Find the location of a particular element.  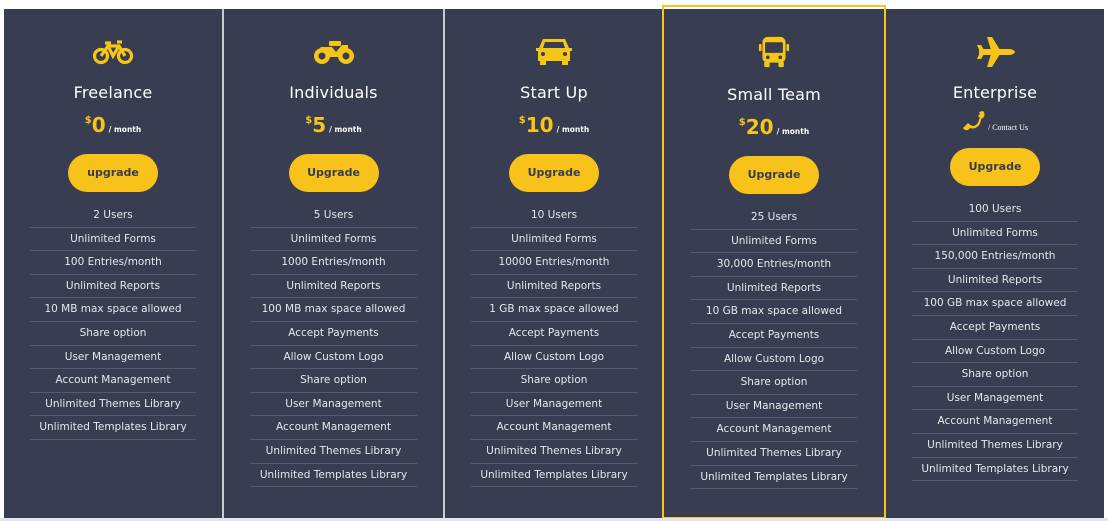

bus-icon is located at coordinates (774, 52).